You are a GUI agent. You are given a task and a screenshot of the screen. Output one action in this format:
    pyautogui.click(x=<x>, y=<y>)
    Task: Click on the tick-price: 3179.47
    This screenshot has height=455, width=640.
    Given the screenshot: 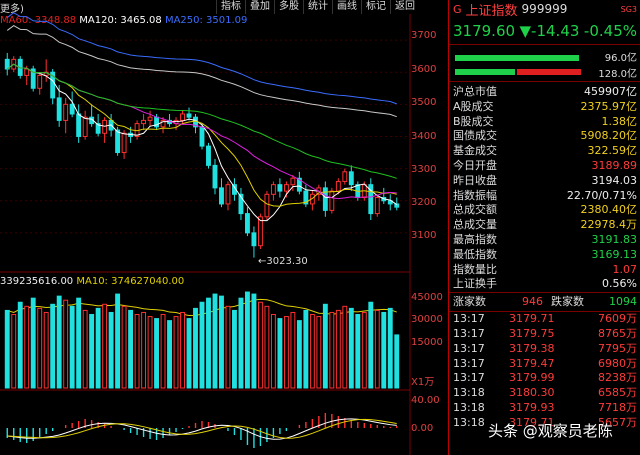 What is the action you would take?
    pyautogui.click(x=532, y=363)
    